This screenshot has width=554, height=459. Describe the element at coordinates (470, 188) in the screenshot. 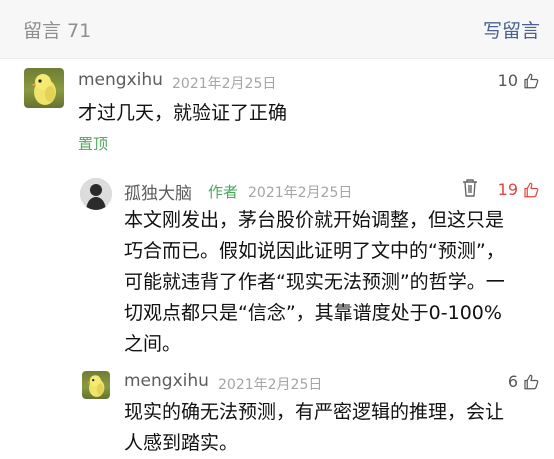

I see `trash-icon` at that location.